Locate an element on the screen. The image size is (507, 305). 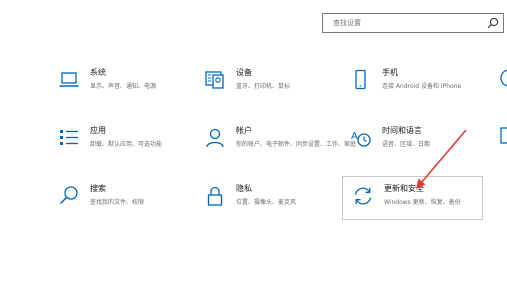
tile-title: 更新和安全 is located at coordinates (404, 188).